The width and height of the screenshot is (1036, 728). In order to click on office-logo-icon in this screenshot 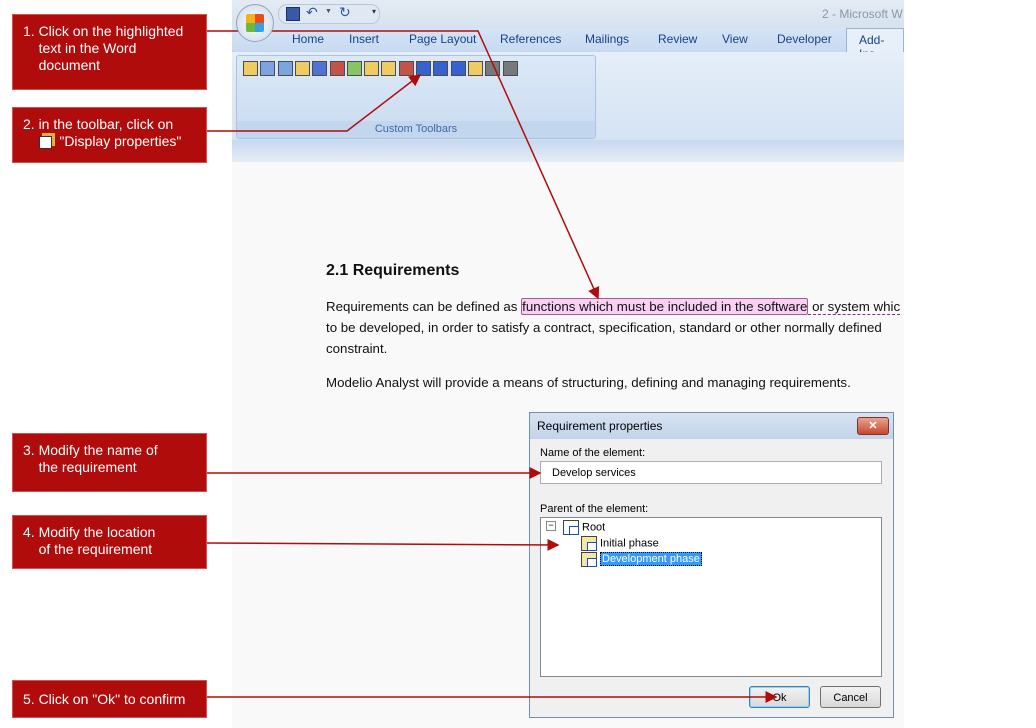, I will do `click(255, 23)`.